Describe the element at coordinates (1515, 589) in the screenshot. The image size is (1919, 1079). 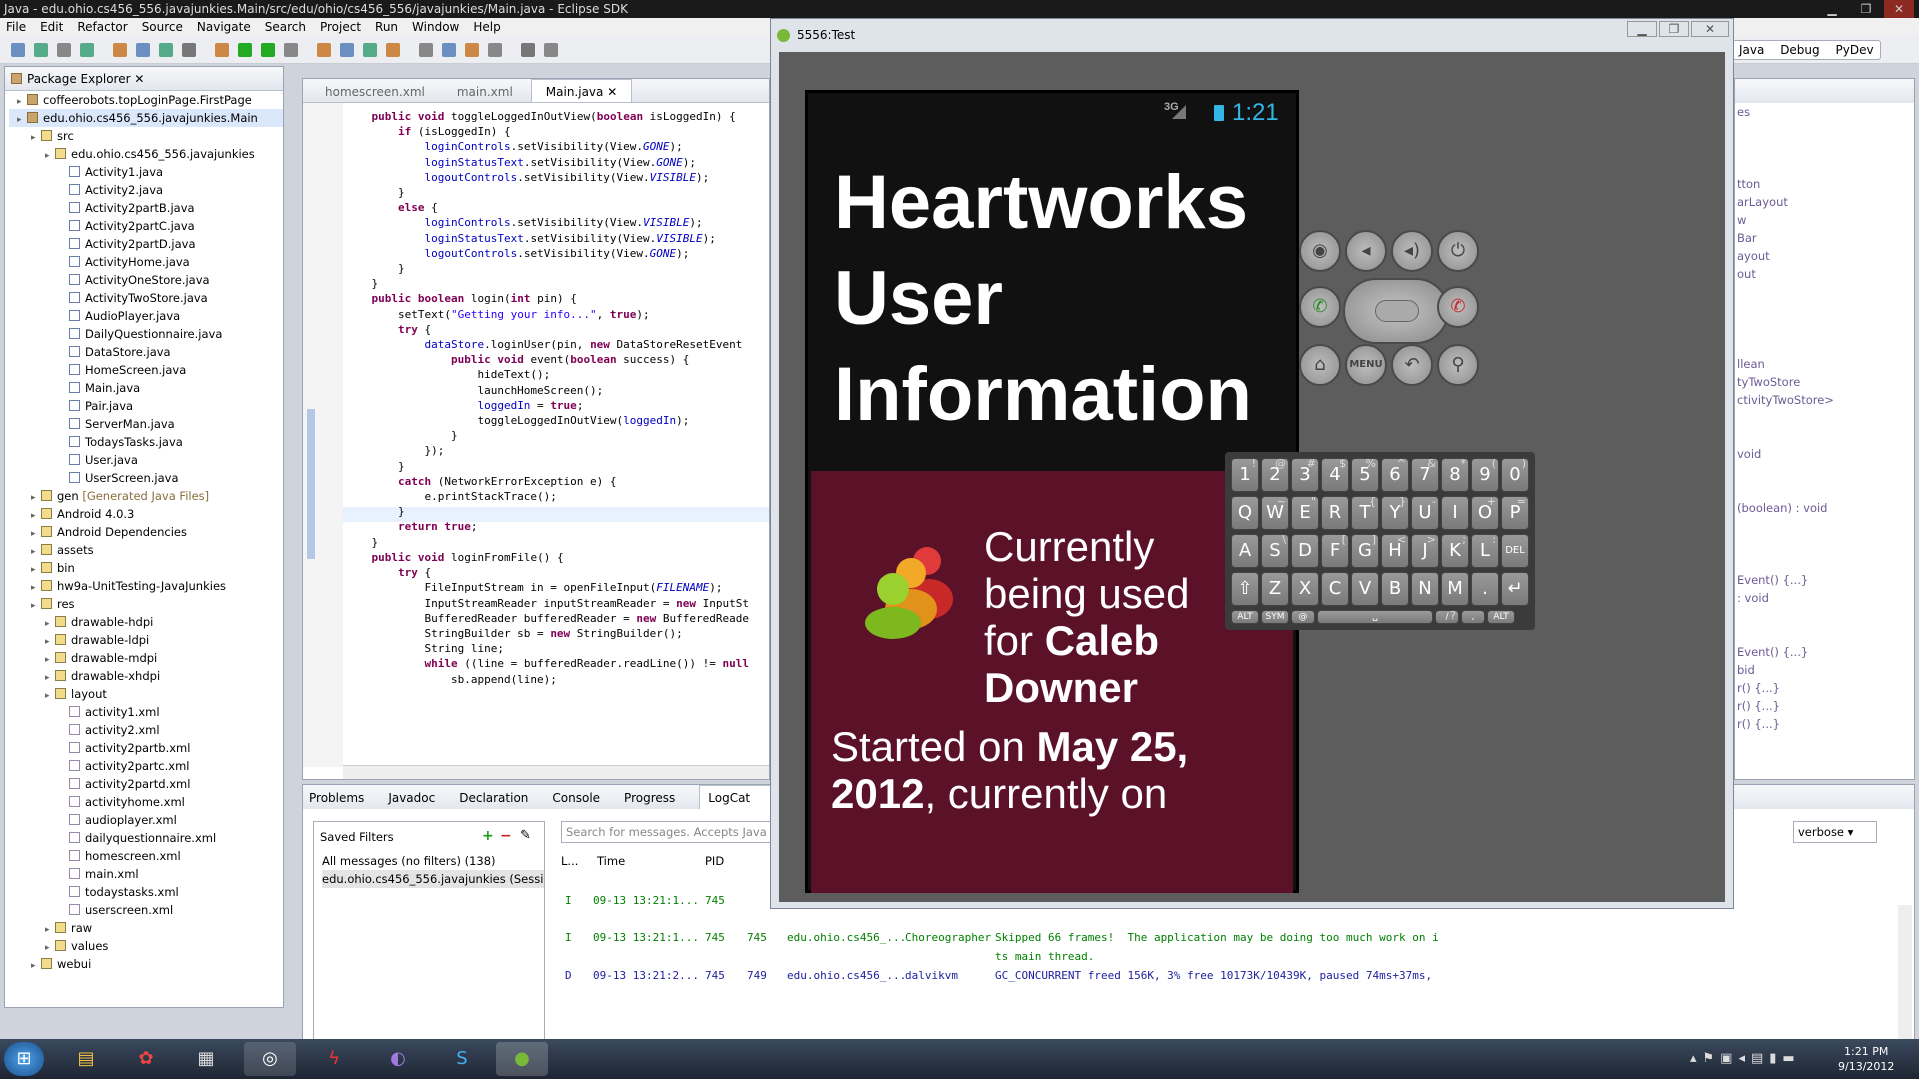
I see `key: ↵` at that location.